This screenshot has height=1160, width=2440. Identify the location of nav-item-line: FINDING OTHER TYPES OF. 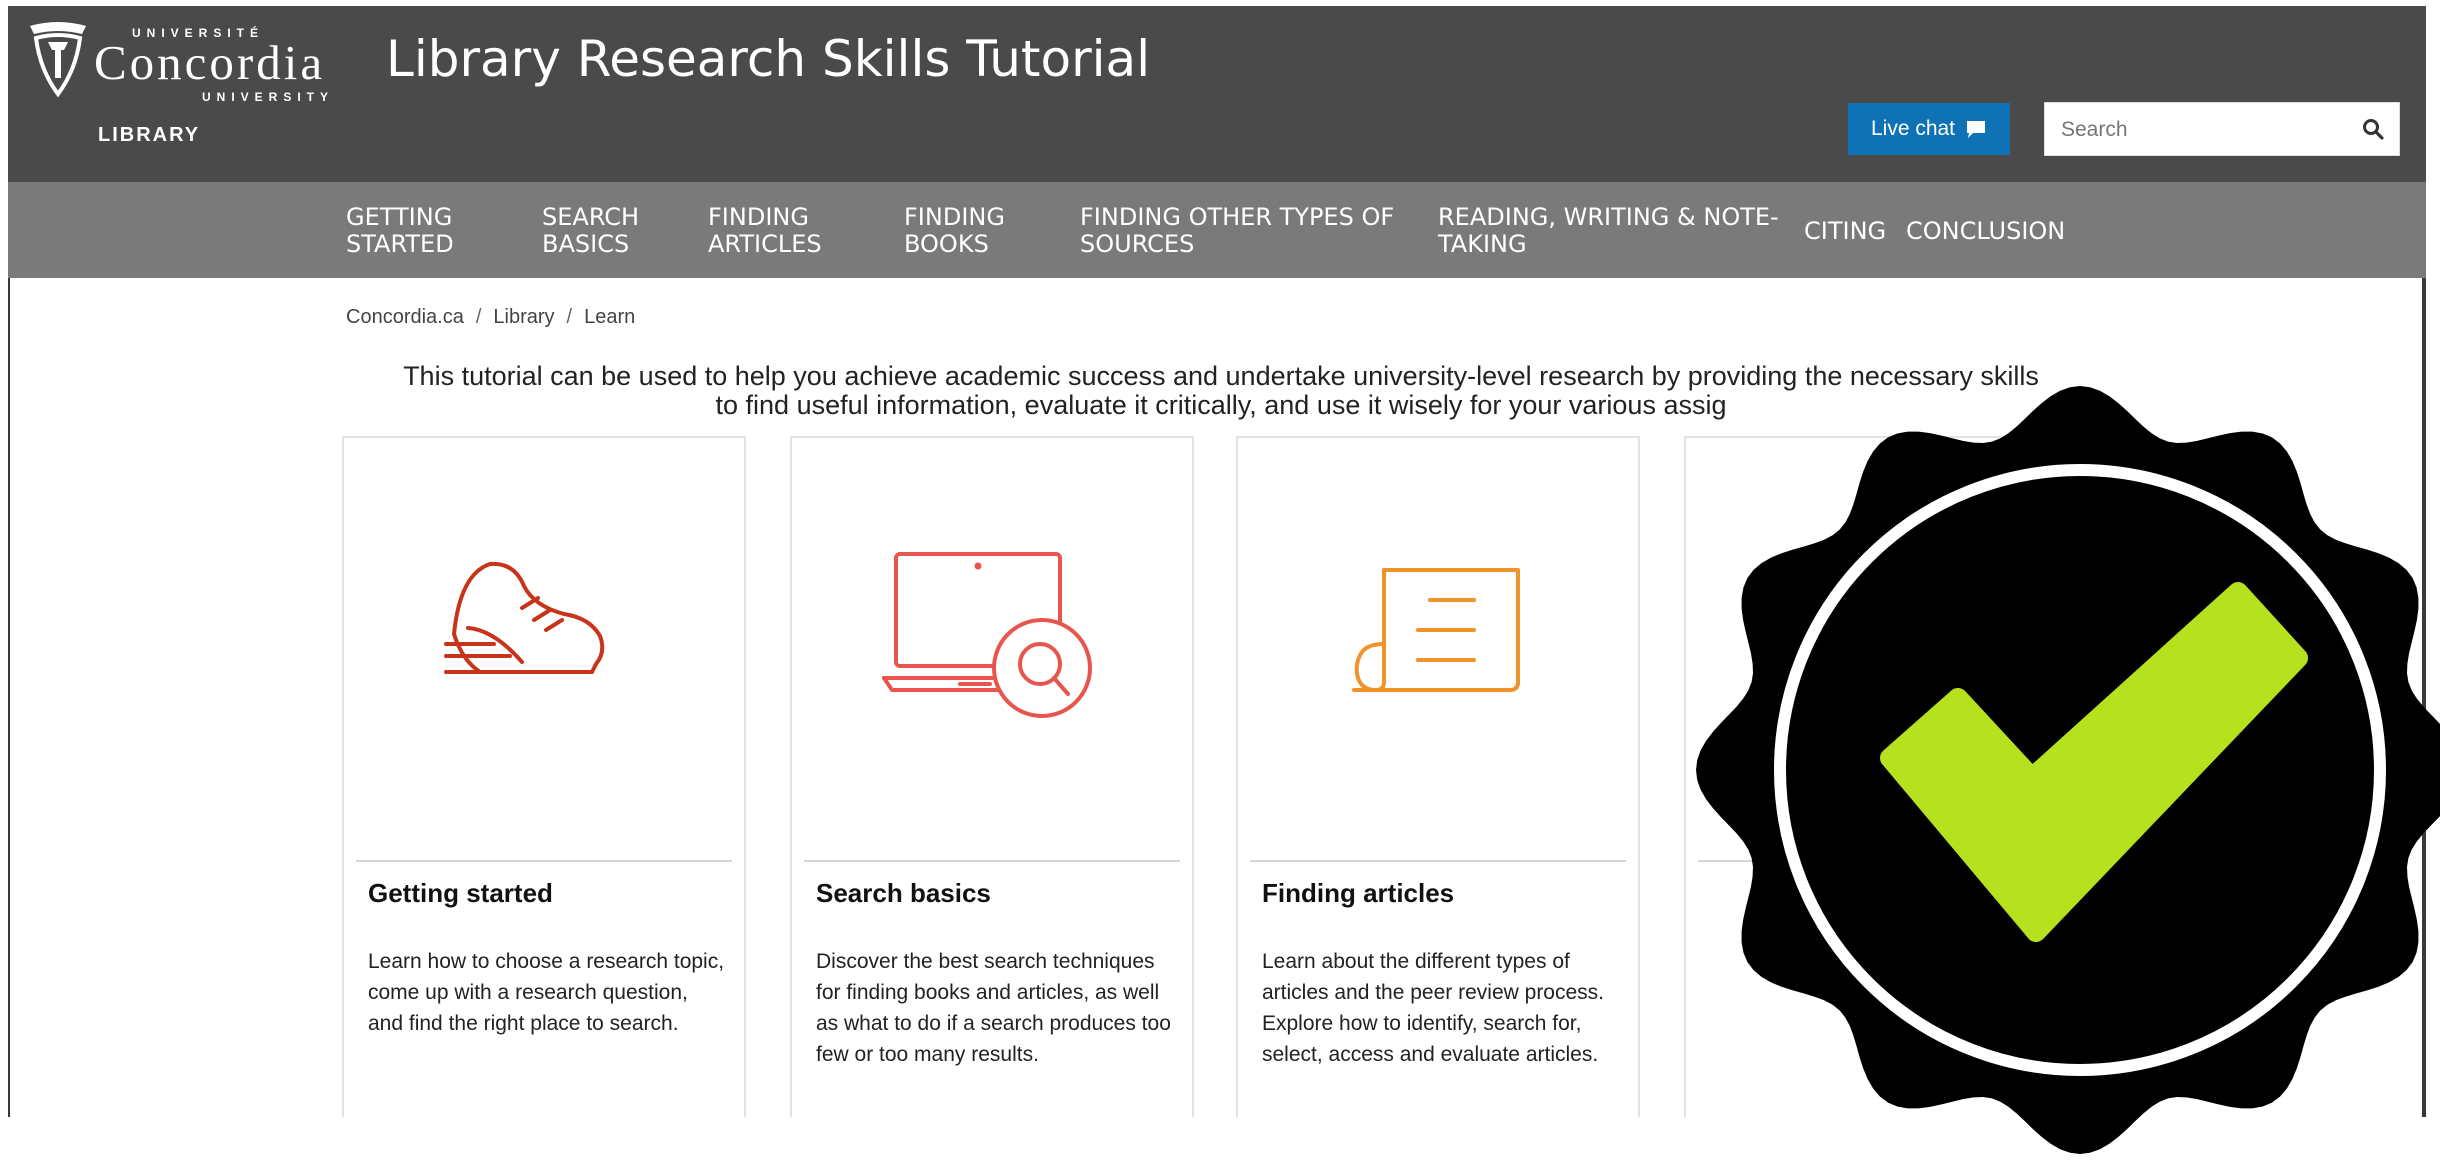
(1237, 217).